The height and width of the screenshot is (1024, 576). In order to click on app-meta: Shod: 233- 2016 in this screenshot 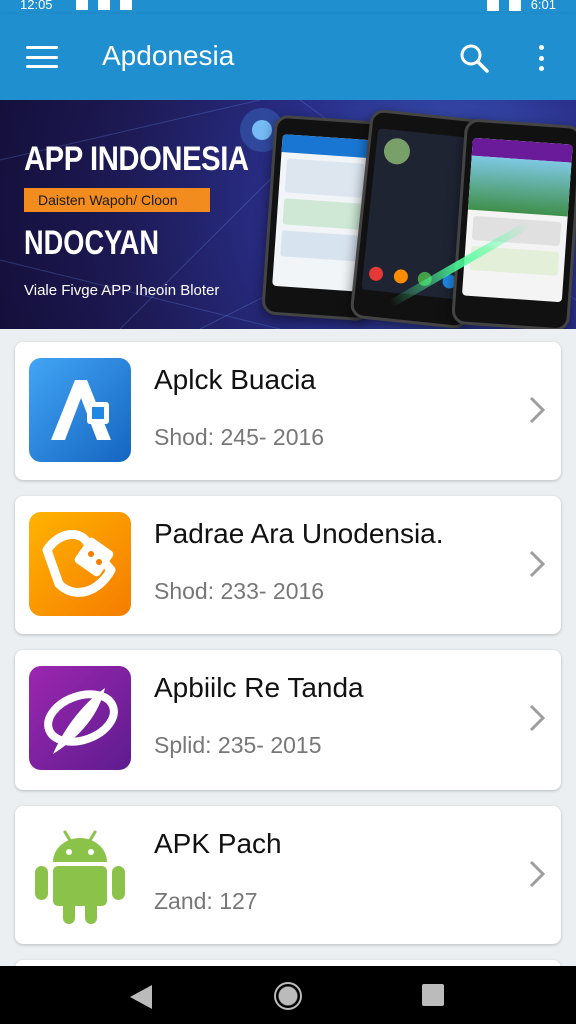, I will do `click(239, 591)`.